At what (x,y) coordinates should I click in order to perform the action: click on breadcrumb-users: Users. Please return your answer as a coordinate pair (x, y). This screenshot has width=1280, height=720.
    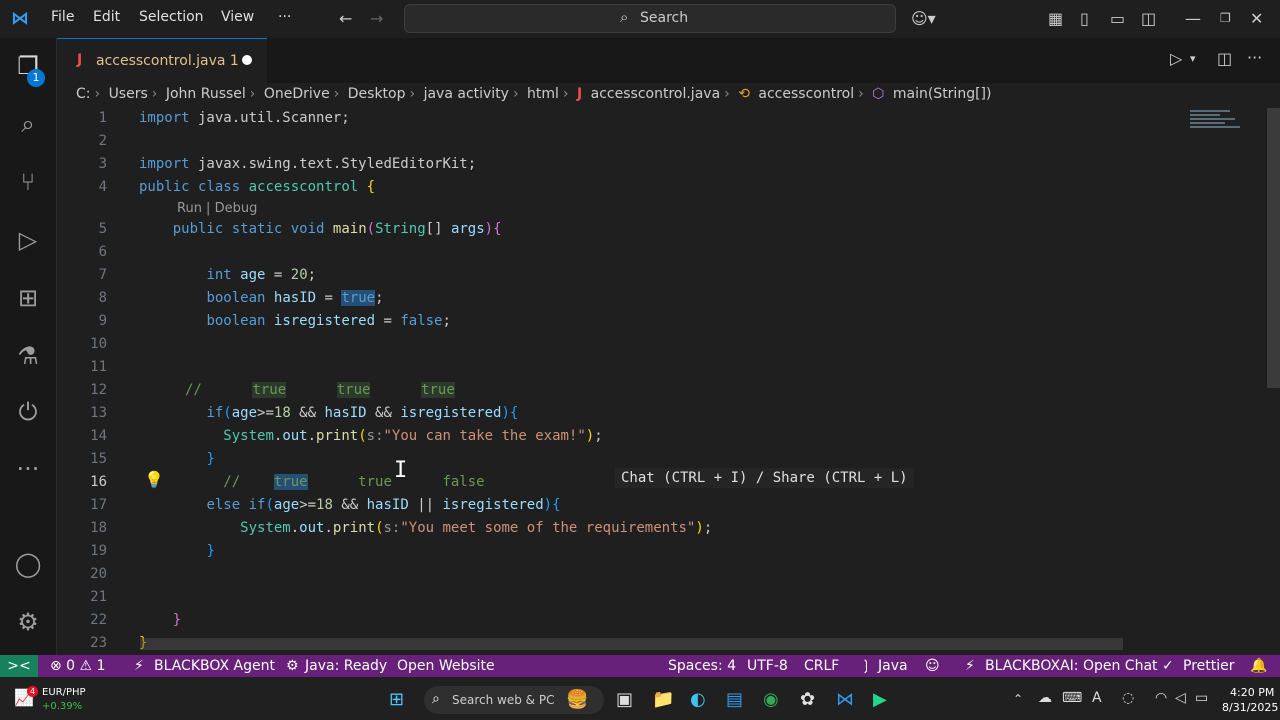
    Looking at the image, I should click on (128, 94).